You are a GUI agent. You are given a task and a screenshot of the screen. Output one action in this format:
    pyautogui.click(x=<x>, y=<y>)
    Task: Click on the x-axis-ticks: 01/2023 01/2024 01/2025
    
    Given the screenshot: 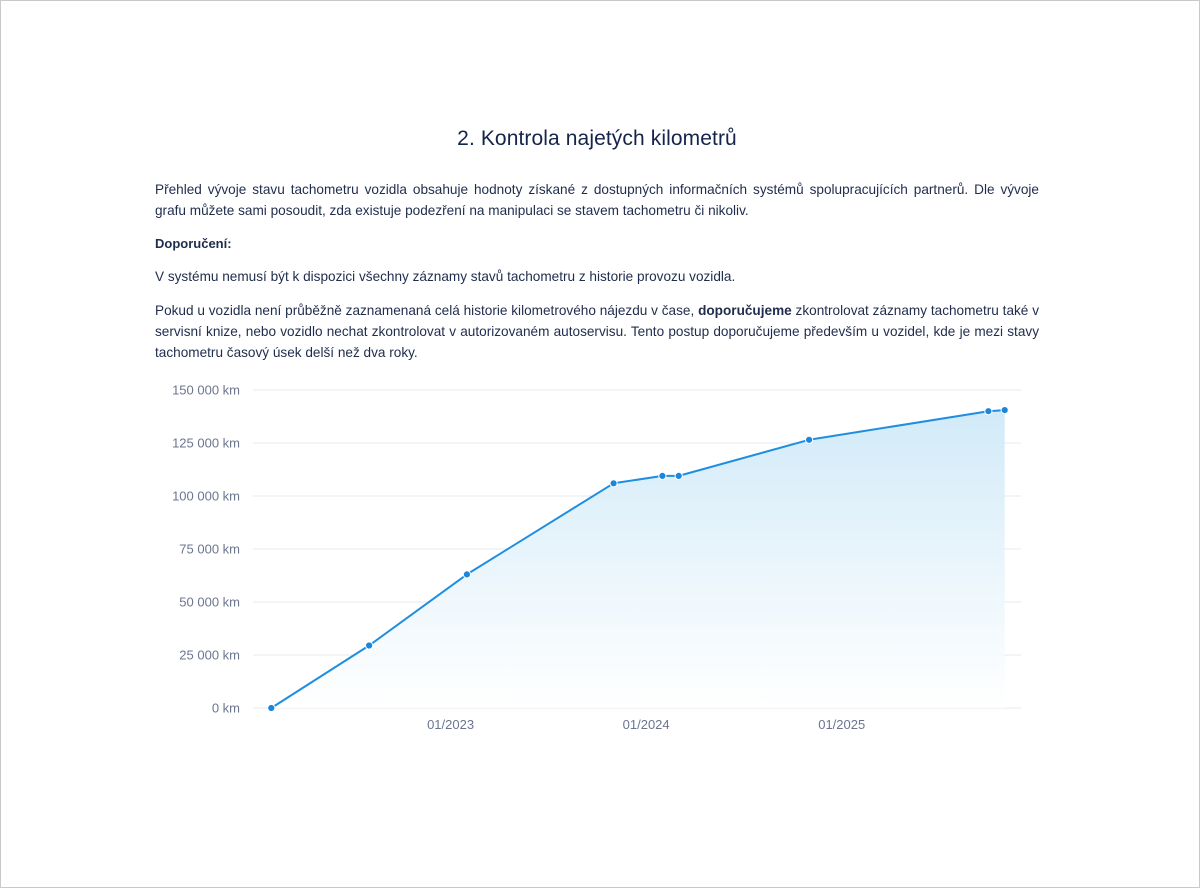 What is the action you would take?
    pyautogui.click(x=646, y=724)
    